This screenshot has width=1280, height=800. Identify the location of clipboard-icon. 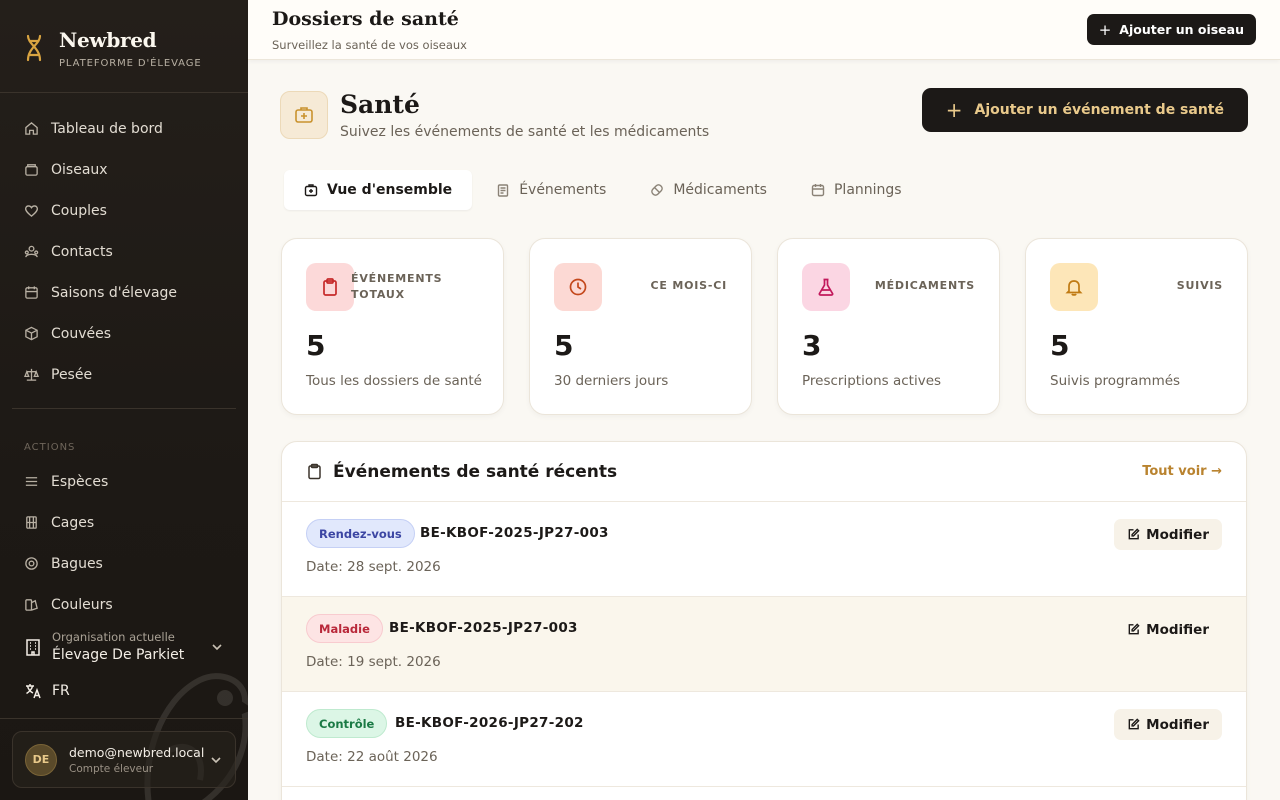
(330, 287).